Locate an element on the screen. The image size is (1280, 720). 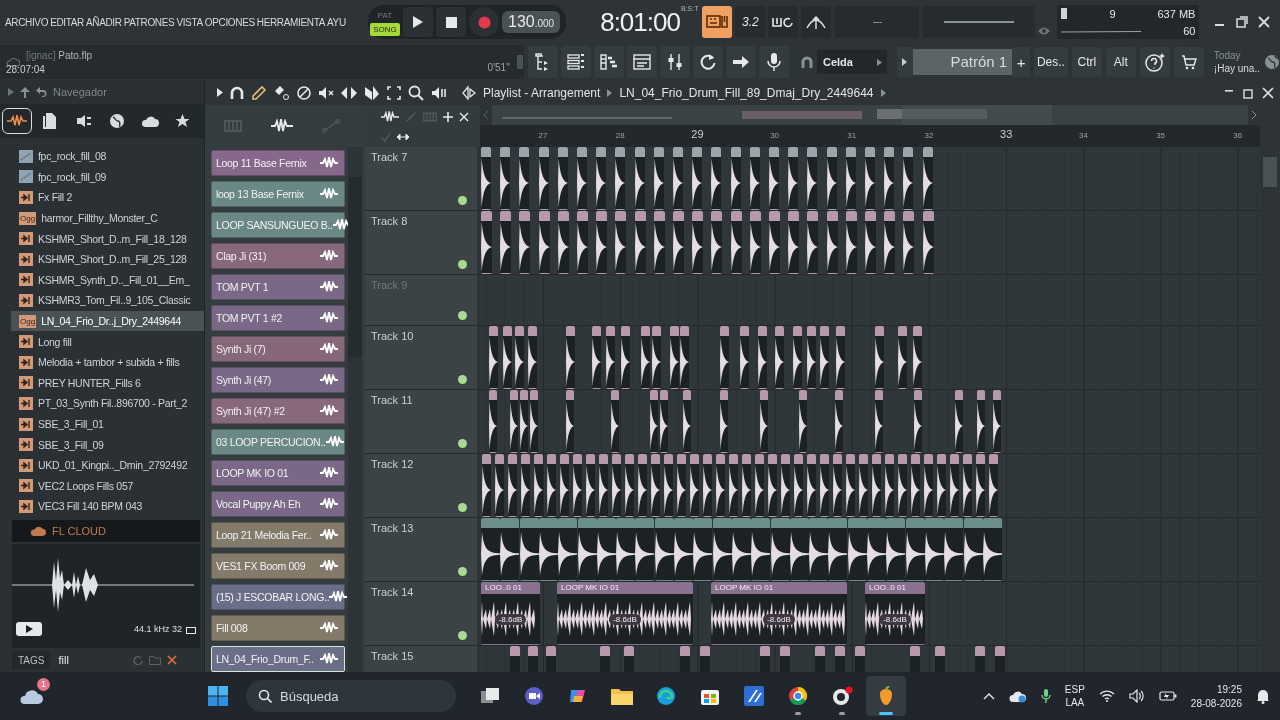
file-name: KSHMR_Short_D..m_Fill_25_128 is located at coordinates (112, 259).